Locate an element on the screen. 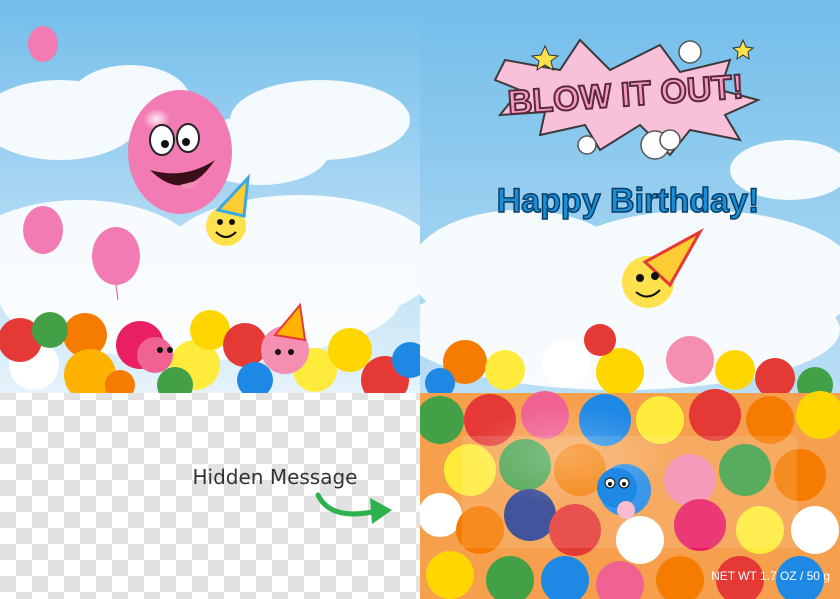 The image size is (840, 599). smiling-balloon-icon is located at coordinates (180, 152).